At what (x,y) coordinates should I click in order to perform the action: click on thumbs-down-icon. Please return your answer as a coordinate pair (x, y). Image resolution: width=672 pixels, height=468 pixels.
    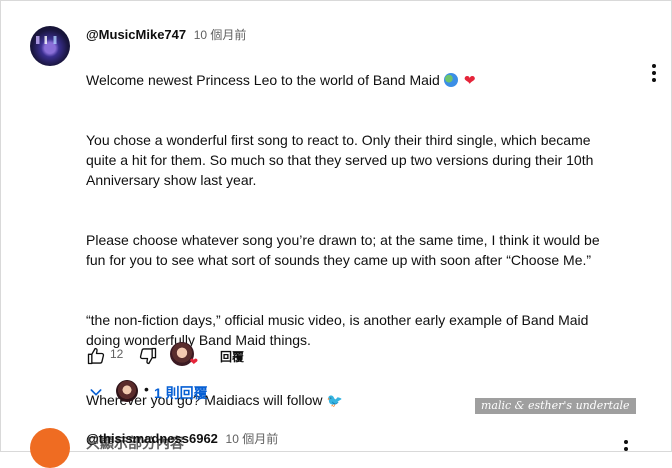
    Looking at the image, I should click on (148, 356).